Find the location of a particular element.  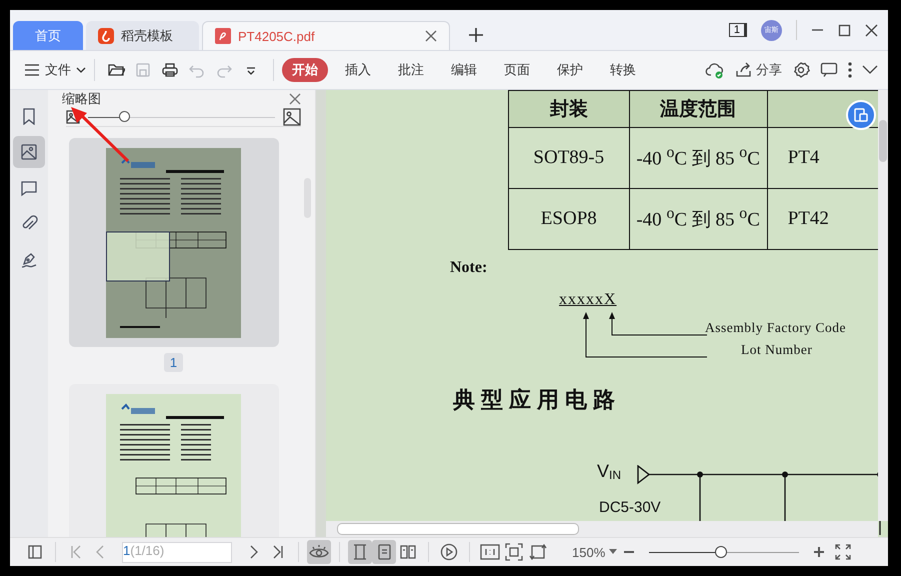

small-image-icon is located at coordinates (73, 117).